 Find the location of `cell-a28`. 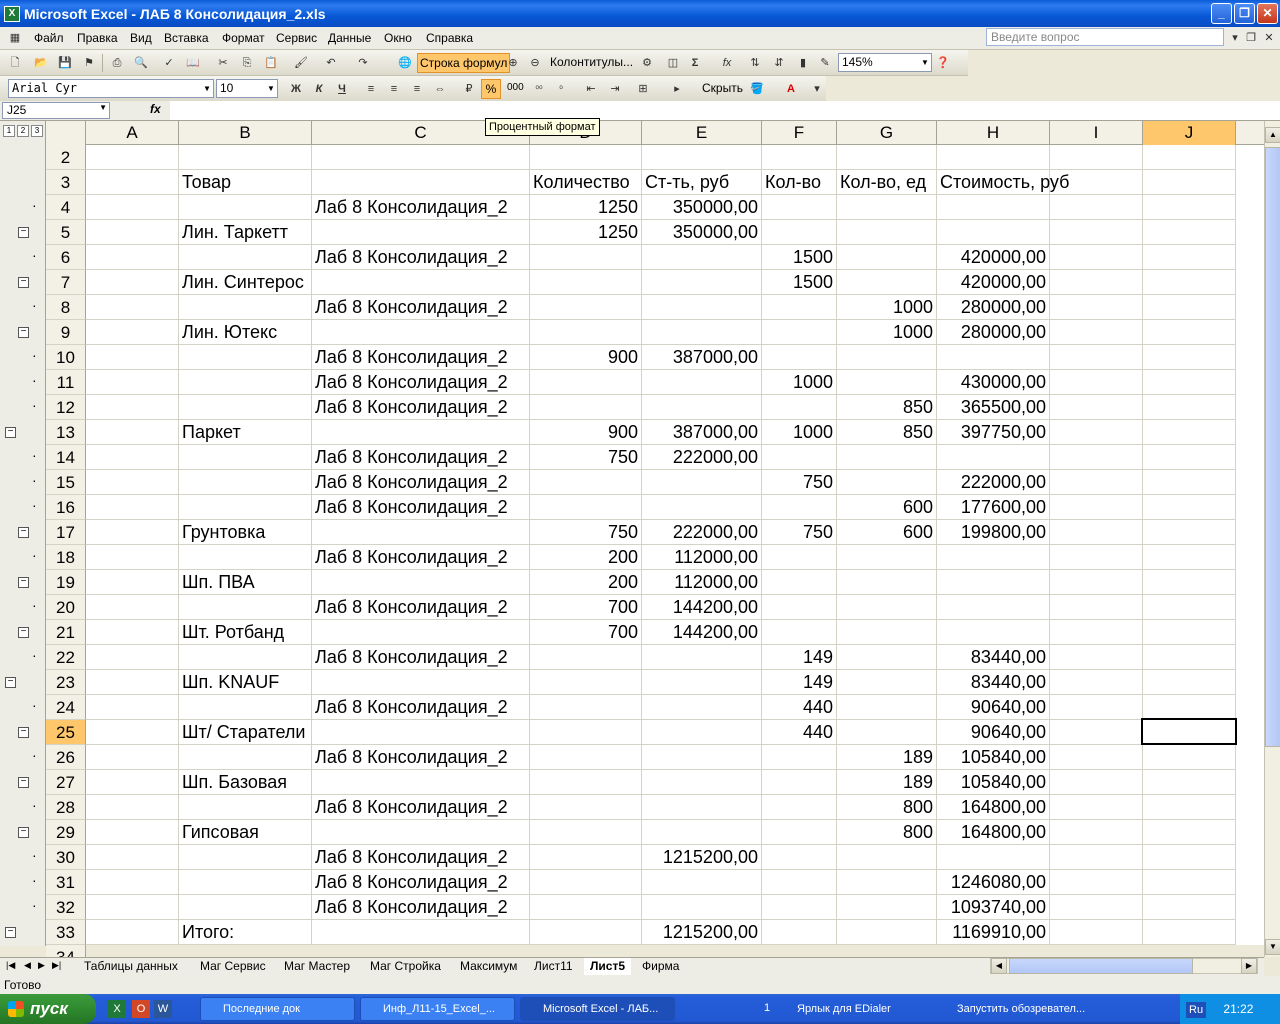

cell-a28 is located at coordinates (132, 807).